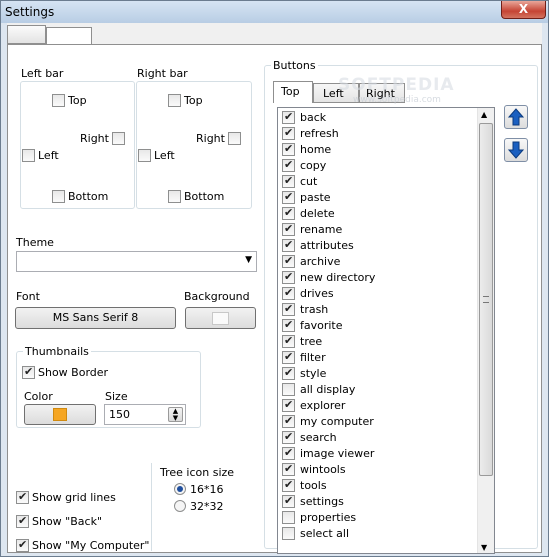 The width and height of the screenshot is (549, 557). Describe the element at coordinates (317, 213) in the screenshot. I see `list-item-label: delete` at that location.